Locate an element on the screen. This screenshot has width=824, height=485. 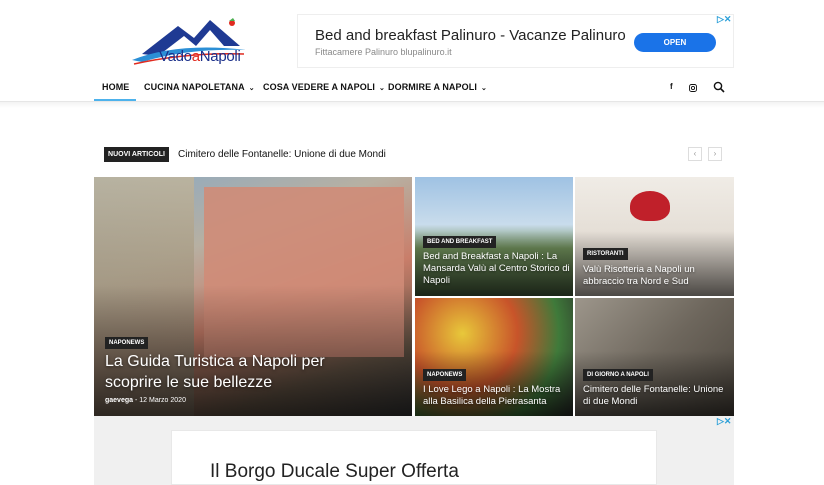
ad-subtitle: Fittacamere Palinuro blupalinuro.it is located at coordinates (383, 52).